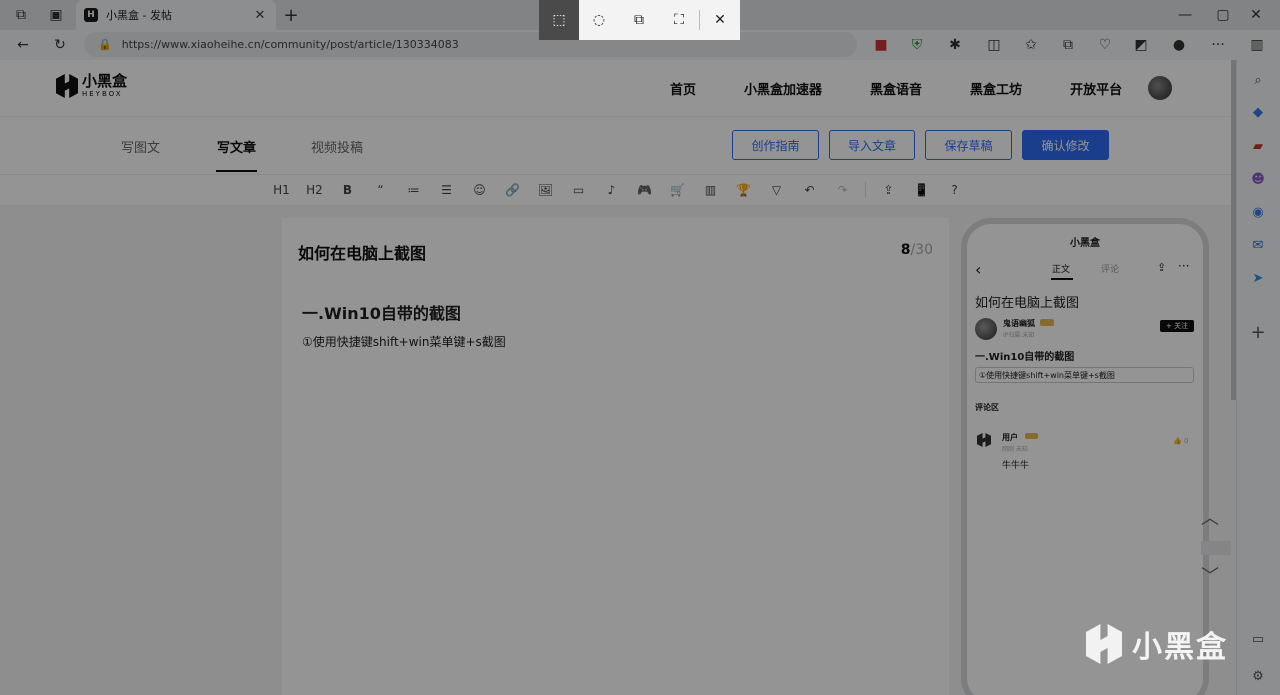 The height and width of the screenshot is (695, 1280). What do you see at coordinates (1085, 243) in the screenshot?
I see `preview-logo: 小黑盒` at bounding box center [1085, 243].